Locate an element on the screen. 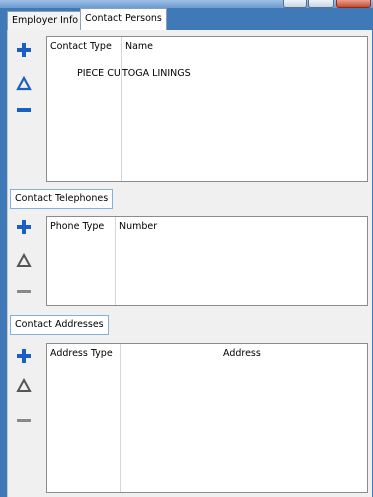  window-titlebar is located at coordinates (186, 4).